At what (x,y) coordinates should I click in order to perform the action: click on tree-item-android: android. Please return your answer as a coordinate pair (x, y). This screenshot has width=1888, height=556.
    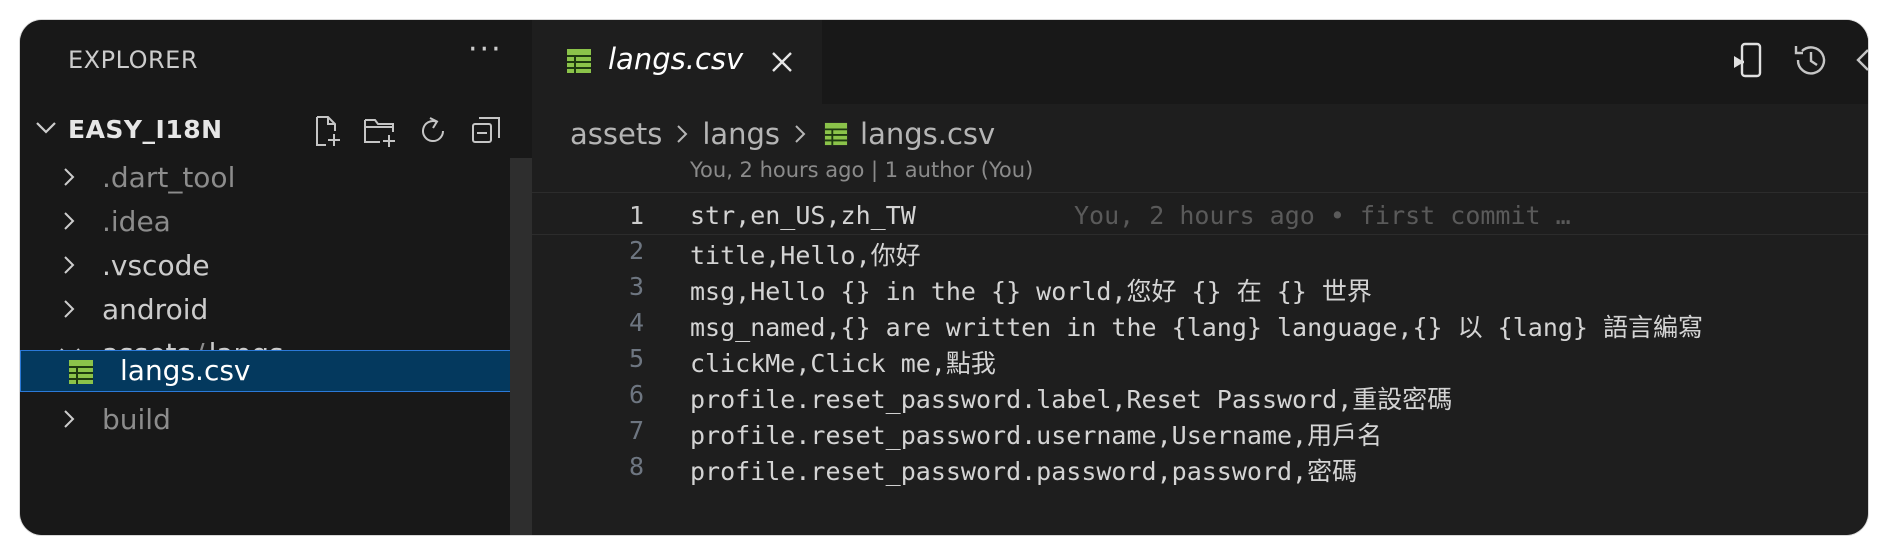
    Looking at the image, I should click on (276, 309).